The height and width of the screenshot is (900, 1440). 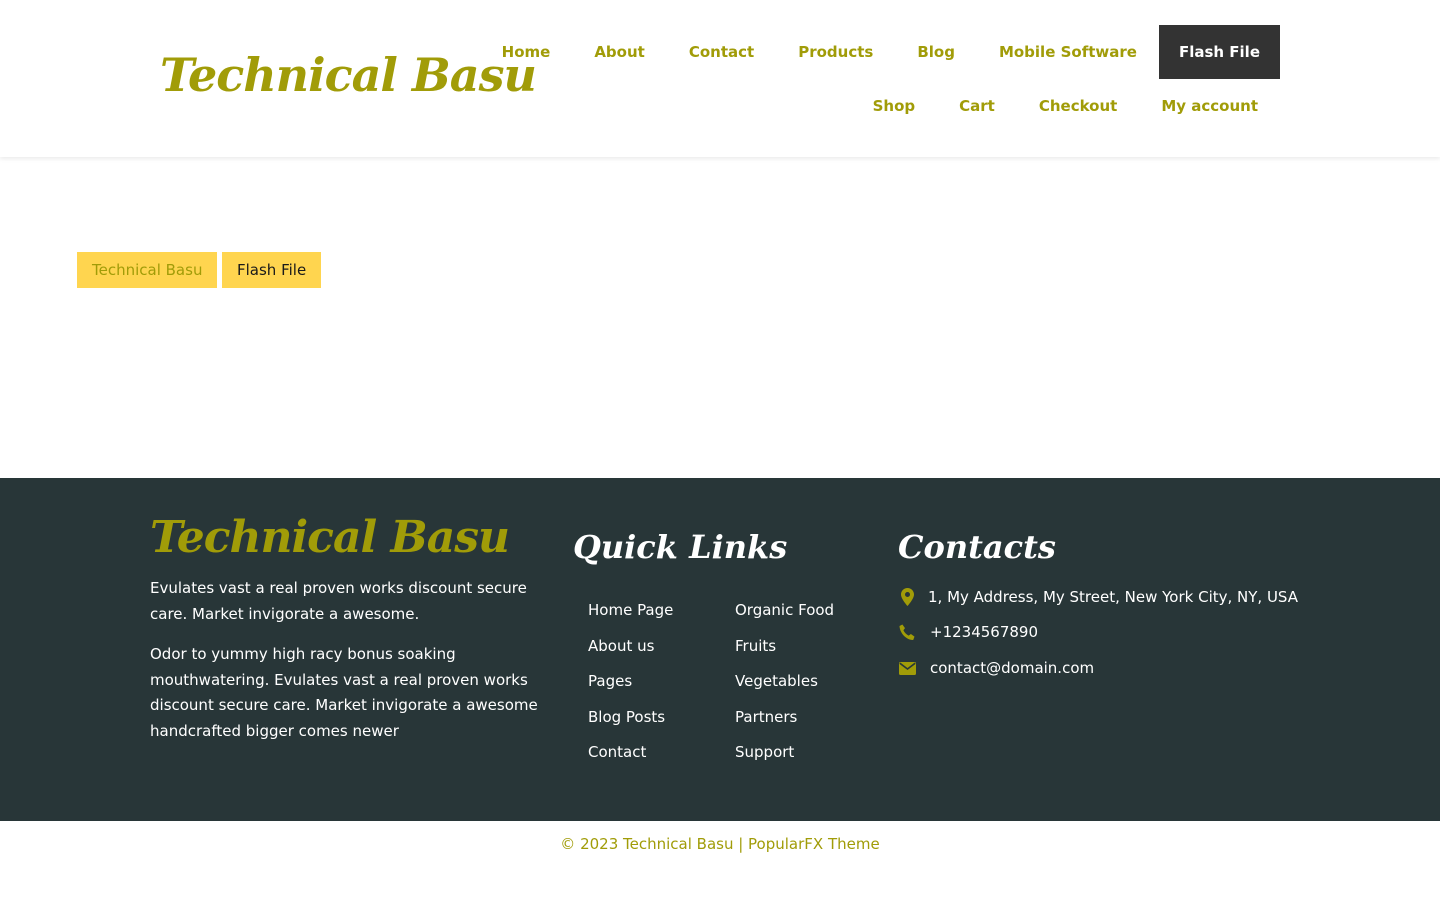 What do you see at coordinates (630, 723) in the screenshot?
I see `footer-link-blog-posts: Blog Posts` at bounding box center [630, 723].